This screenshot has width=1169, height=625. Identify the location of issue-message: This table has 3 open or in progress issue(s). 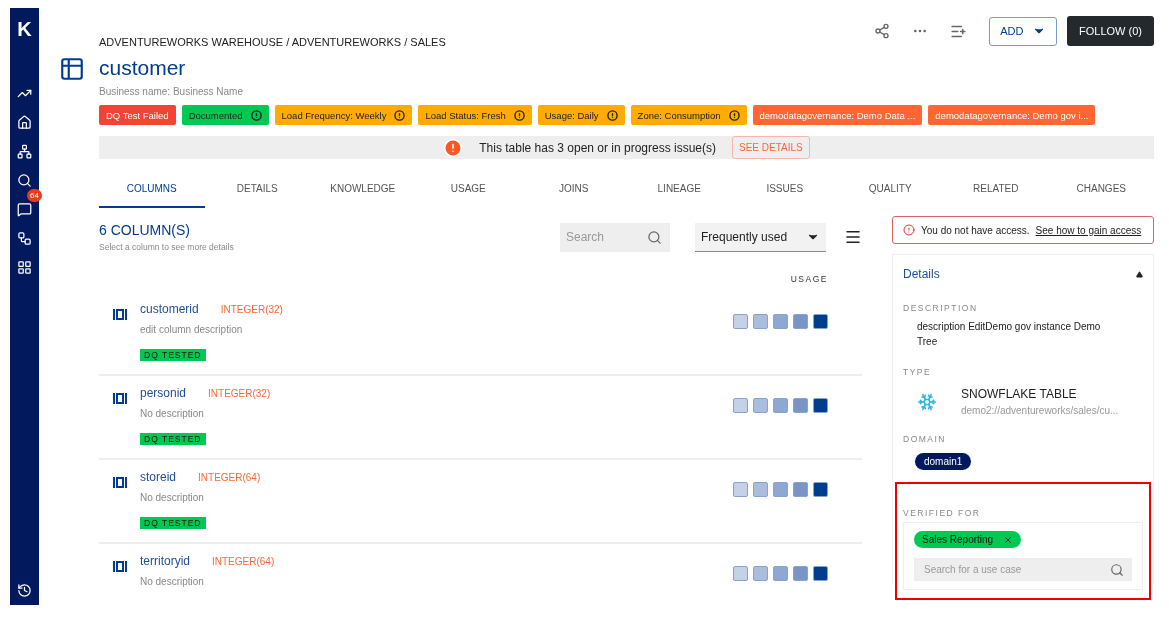
(598, 147).